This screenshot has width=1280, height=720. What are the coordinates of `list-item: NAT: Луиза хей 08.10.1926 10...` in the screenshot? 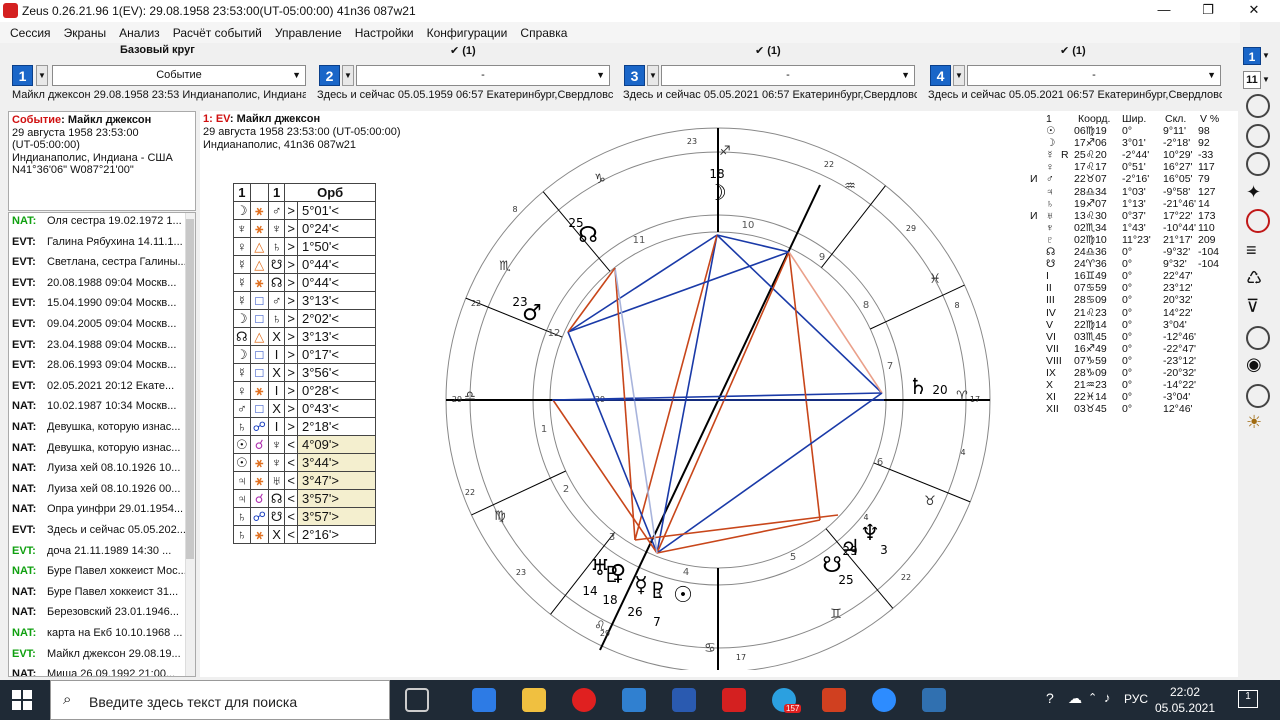 It's located at (99, 472).